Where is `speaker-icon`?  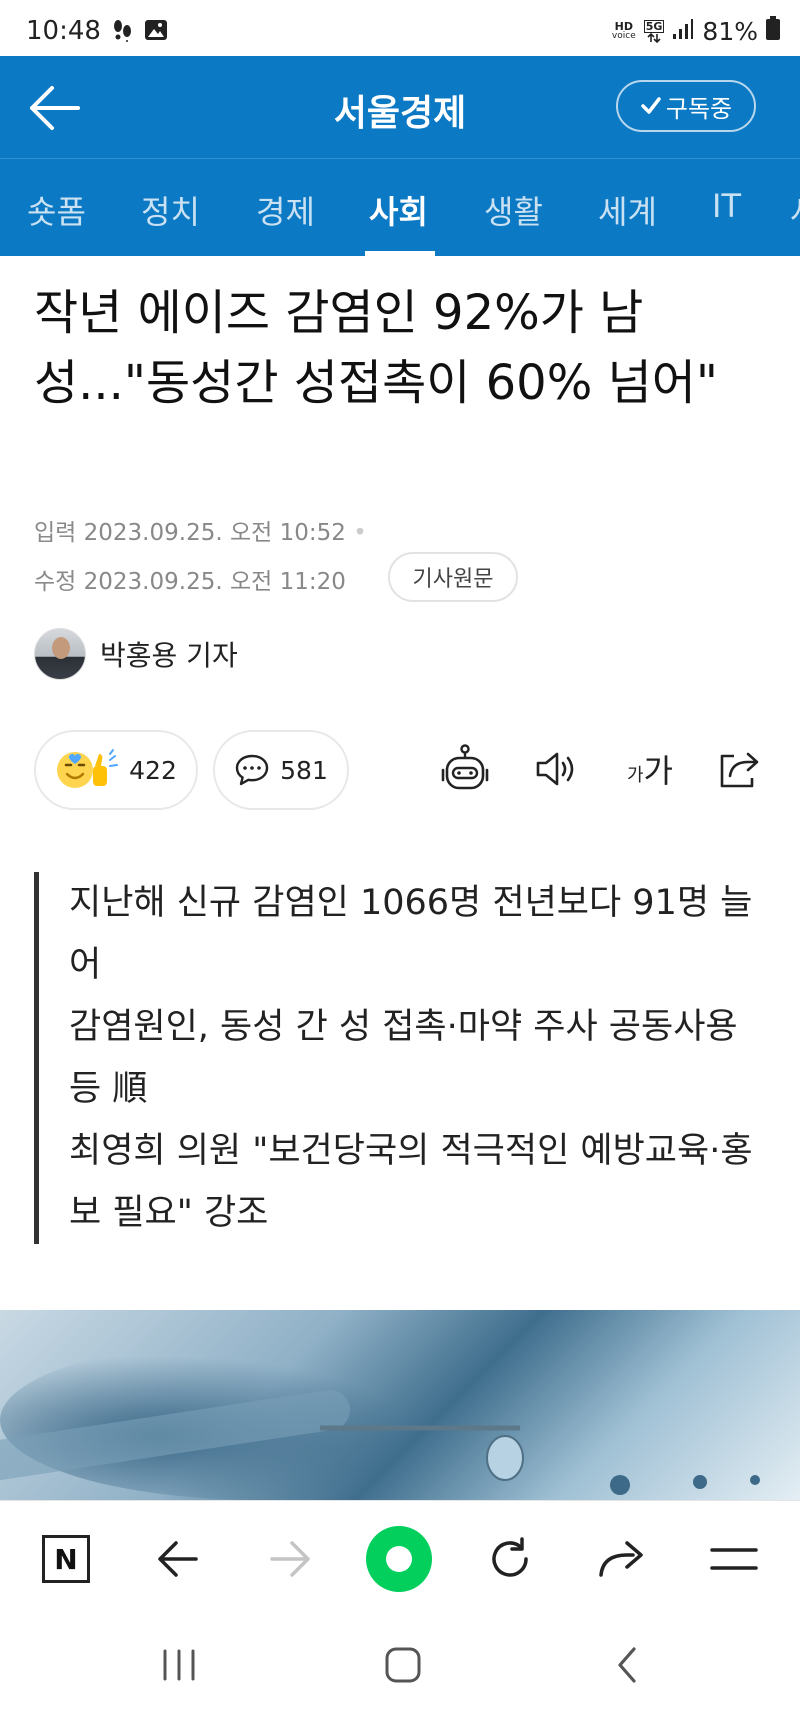 speaker-icon is located at coordinates (555, 769).